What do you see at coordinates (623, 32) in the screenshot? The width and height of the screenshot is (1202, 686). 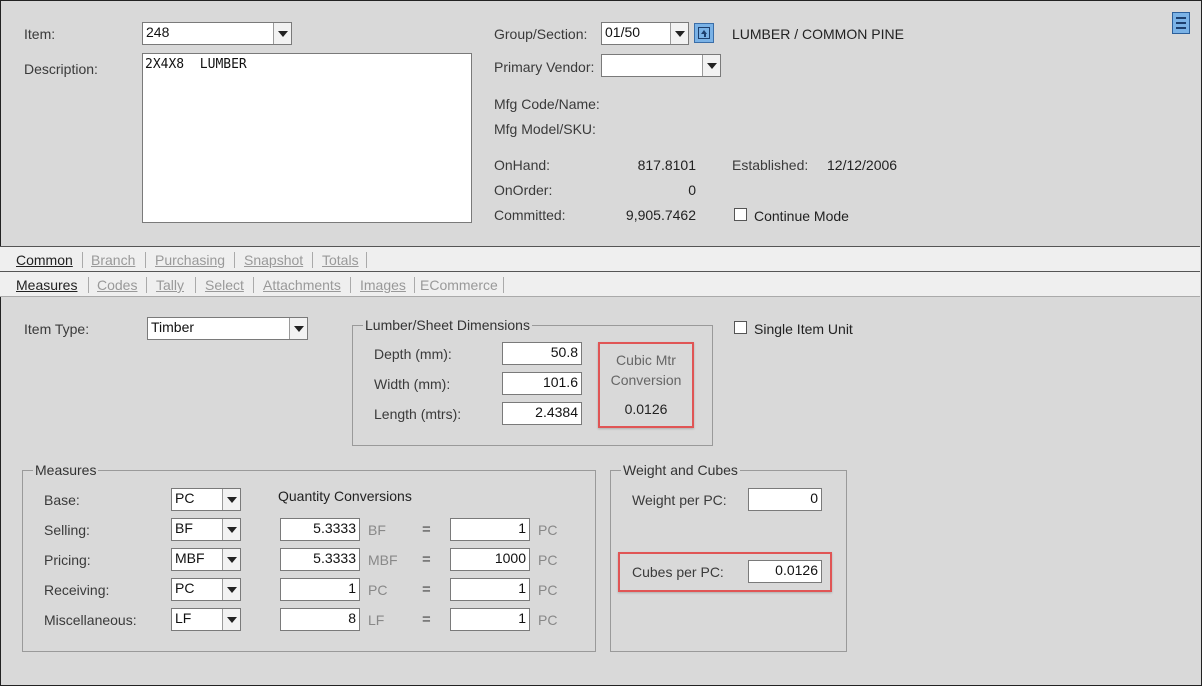 I see `group-section-value: 01/50` at bounding box center [623, 32].